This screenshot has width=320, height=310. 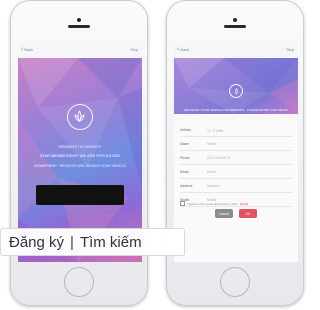 I want to click on action-buttons: Cancel OK, so click(x=236, y=213).